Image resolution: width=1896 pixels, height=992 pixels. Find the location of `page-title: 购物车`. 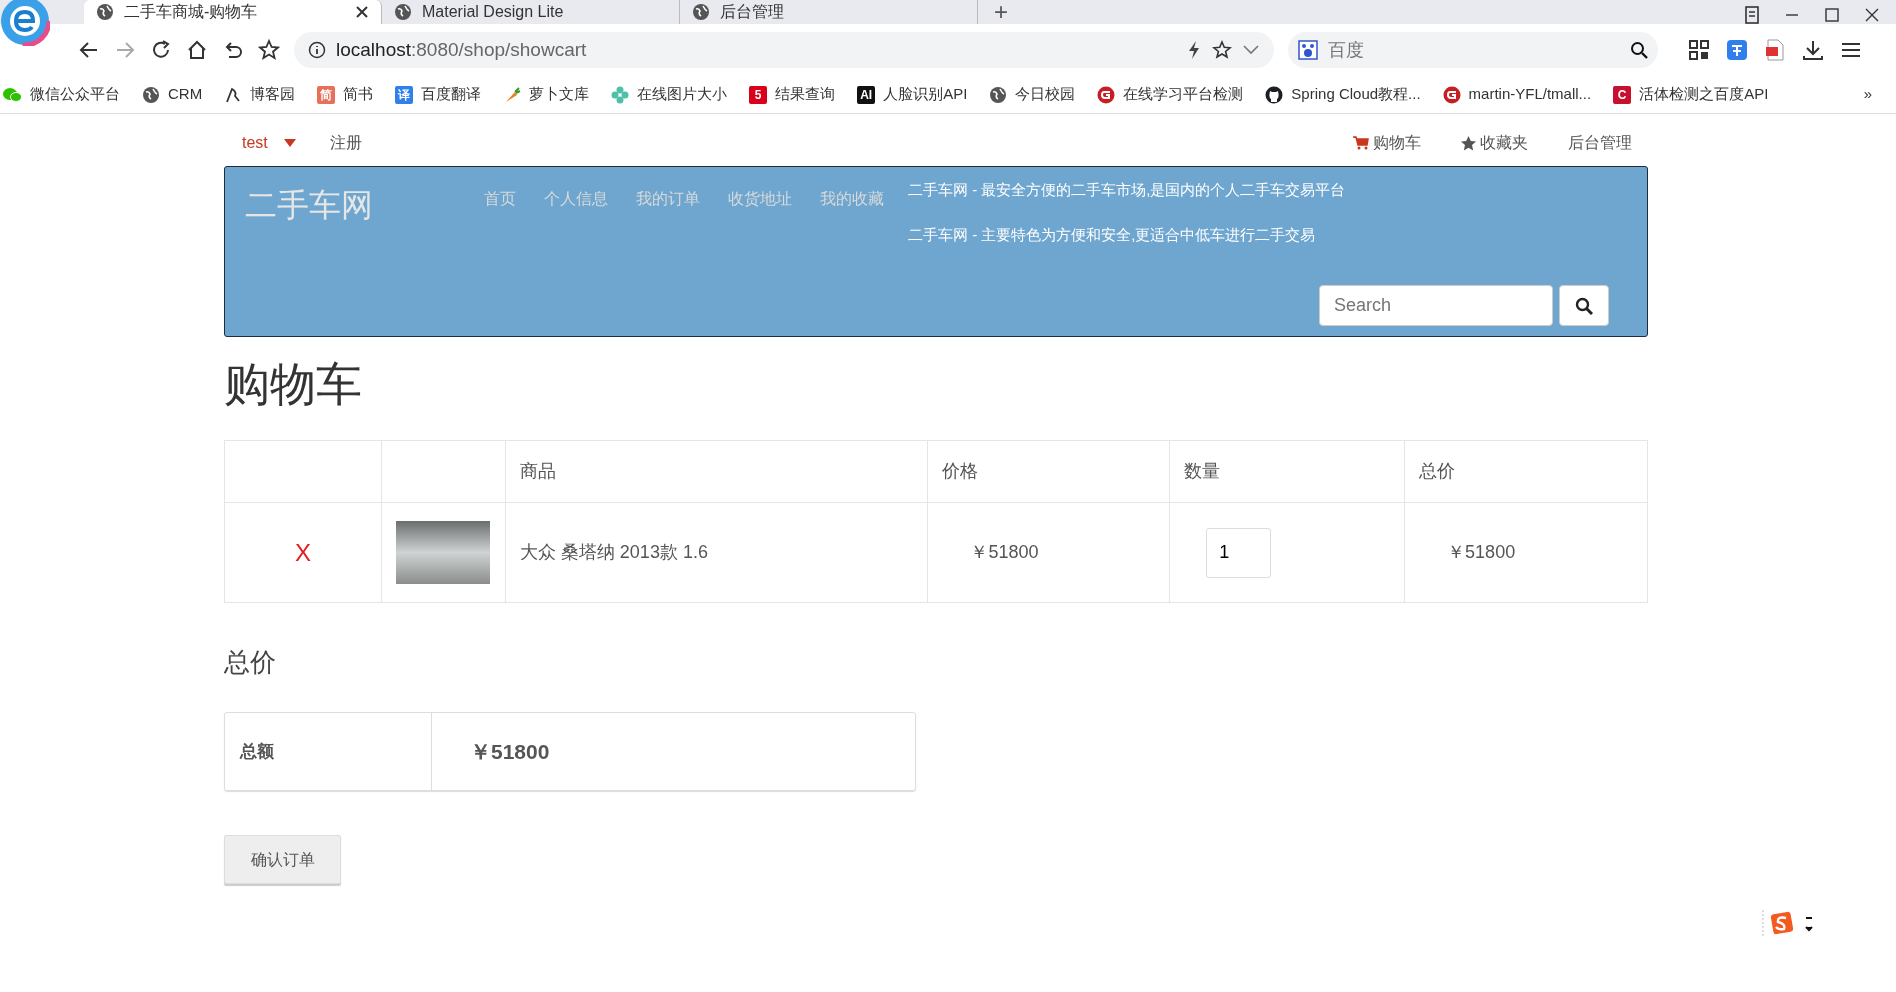

page-title: 购物车 is located at coordinates (293, 384).